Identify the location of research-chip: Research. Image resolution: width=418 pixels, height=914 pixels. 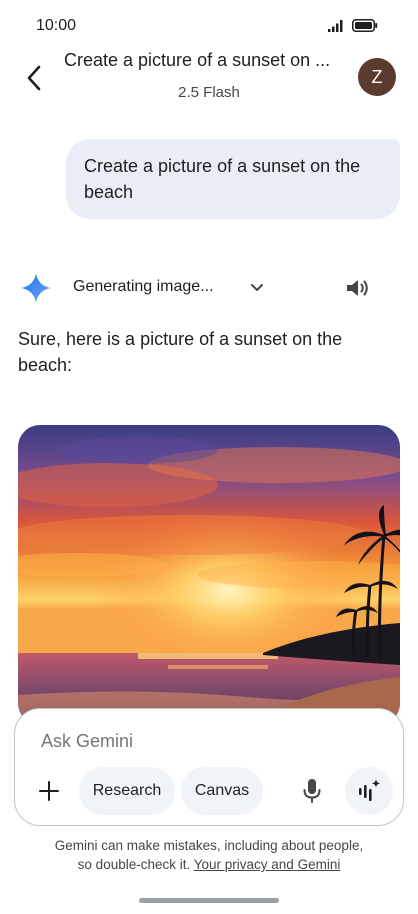
(127, 791).